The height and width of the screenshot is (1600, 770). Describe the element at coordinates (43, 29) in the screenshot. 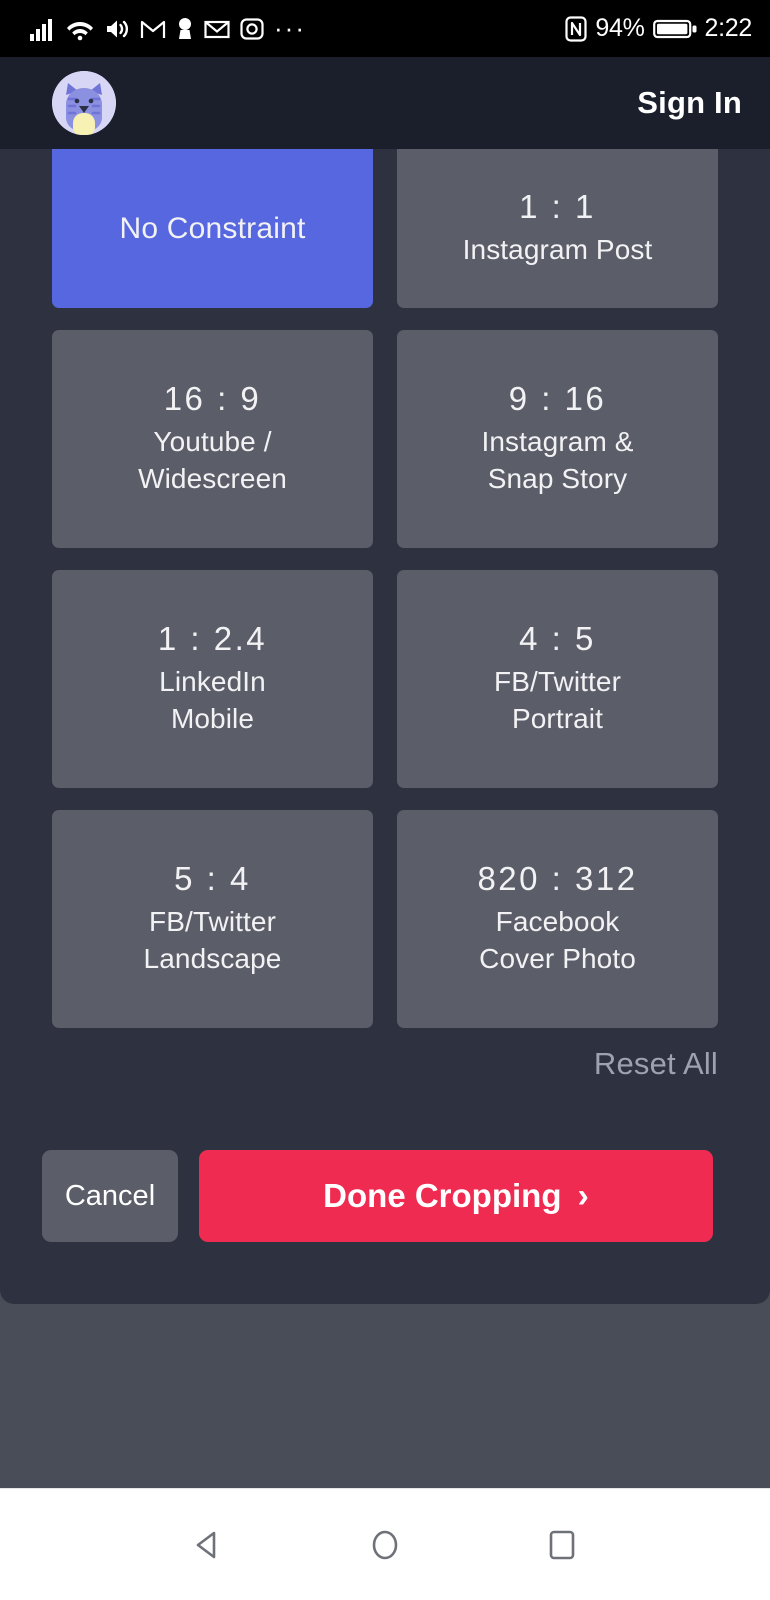

I see `signal-bars-icon` at that location.